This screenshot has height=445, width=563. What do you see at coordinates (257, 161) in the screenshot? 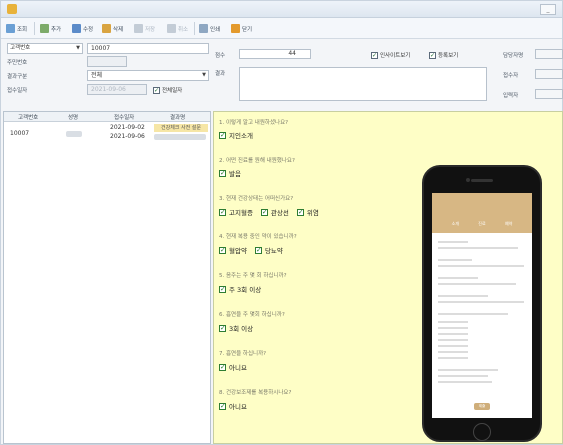
I see `question-2: 2. 어떤 진료를 원해 내원했나요?` at bounding box center [257, 161].